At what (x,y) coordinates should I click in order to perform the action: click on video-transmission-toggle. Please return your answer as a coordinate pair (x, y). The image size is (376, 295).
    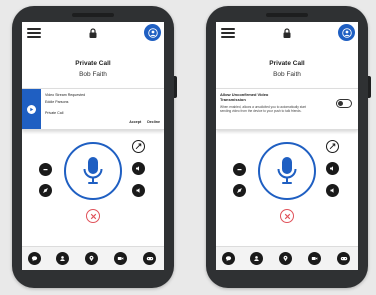
    Looking at the image, I should click on (344, 103).